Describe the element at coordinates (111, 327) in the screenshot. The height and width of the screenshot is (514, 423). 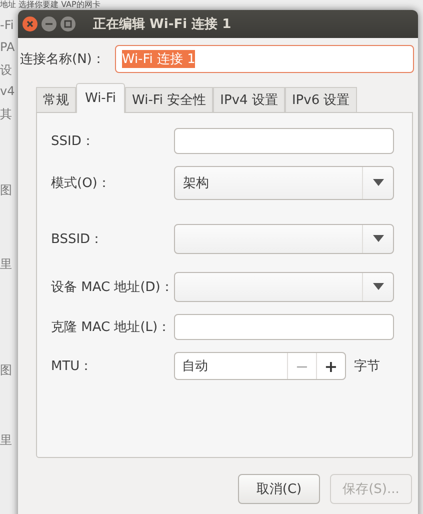
I see `field-label: 克隆 MAC 地址(L)：` at that location.